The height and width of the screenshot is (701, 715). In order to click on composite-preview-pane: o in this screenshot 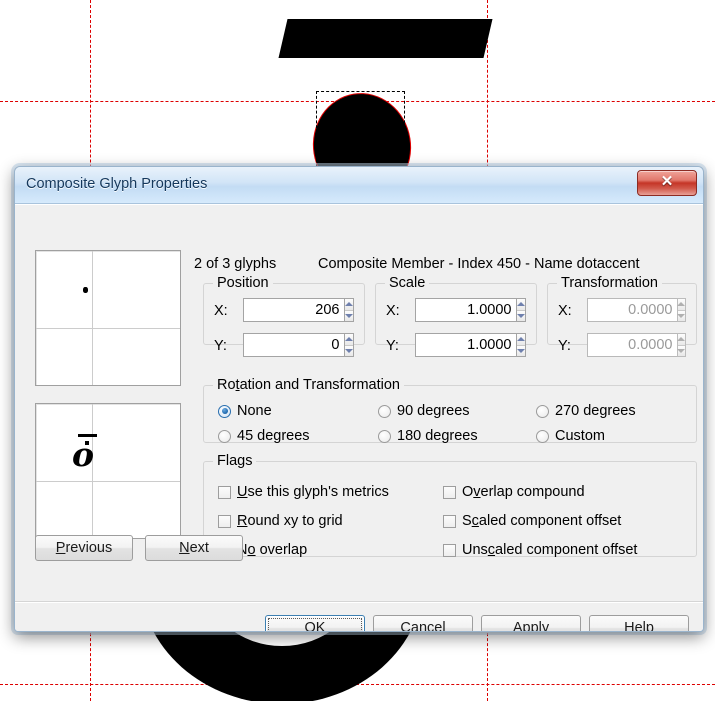, I will do `click(108, 471)`.